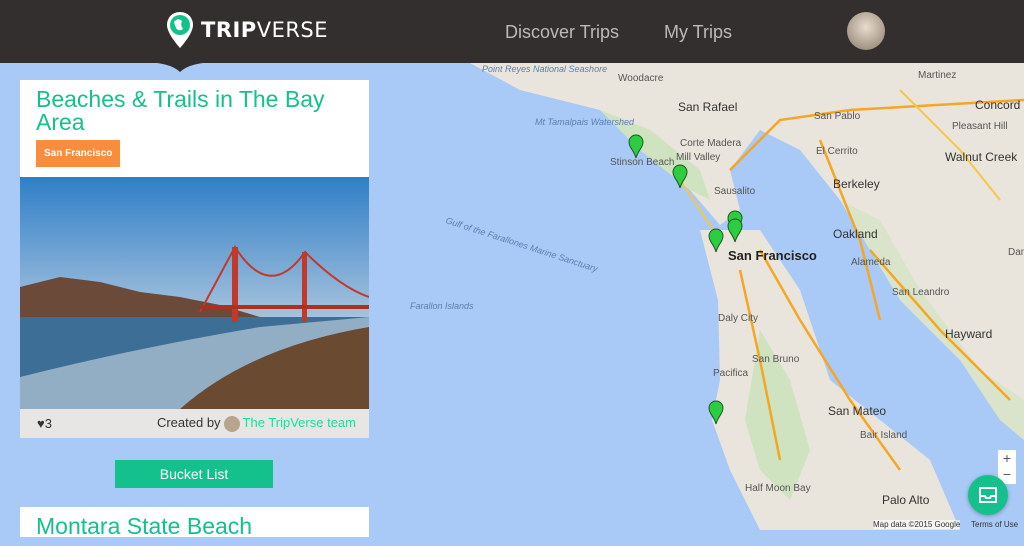  Describe the element at coordinates (711, 143) in the screenshot. I see `map-label: Corte Madera` at that location.